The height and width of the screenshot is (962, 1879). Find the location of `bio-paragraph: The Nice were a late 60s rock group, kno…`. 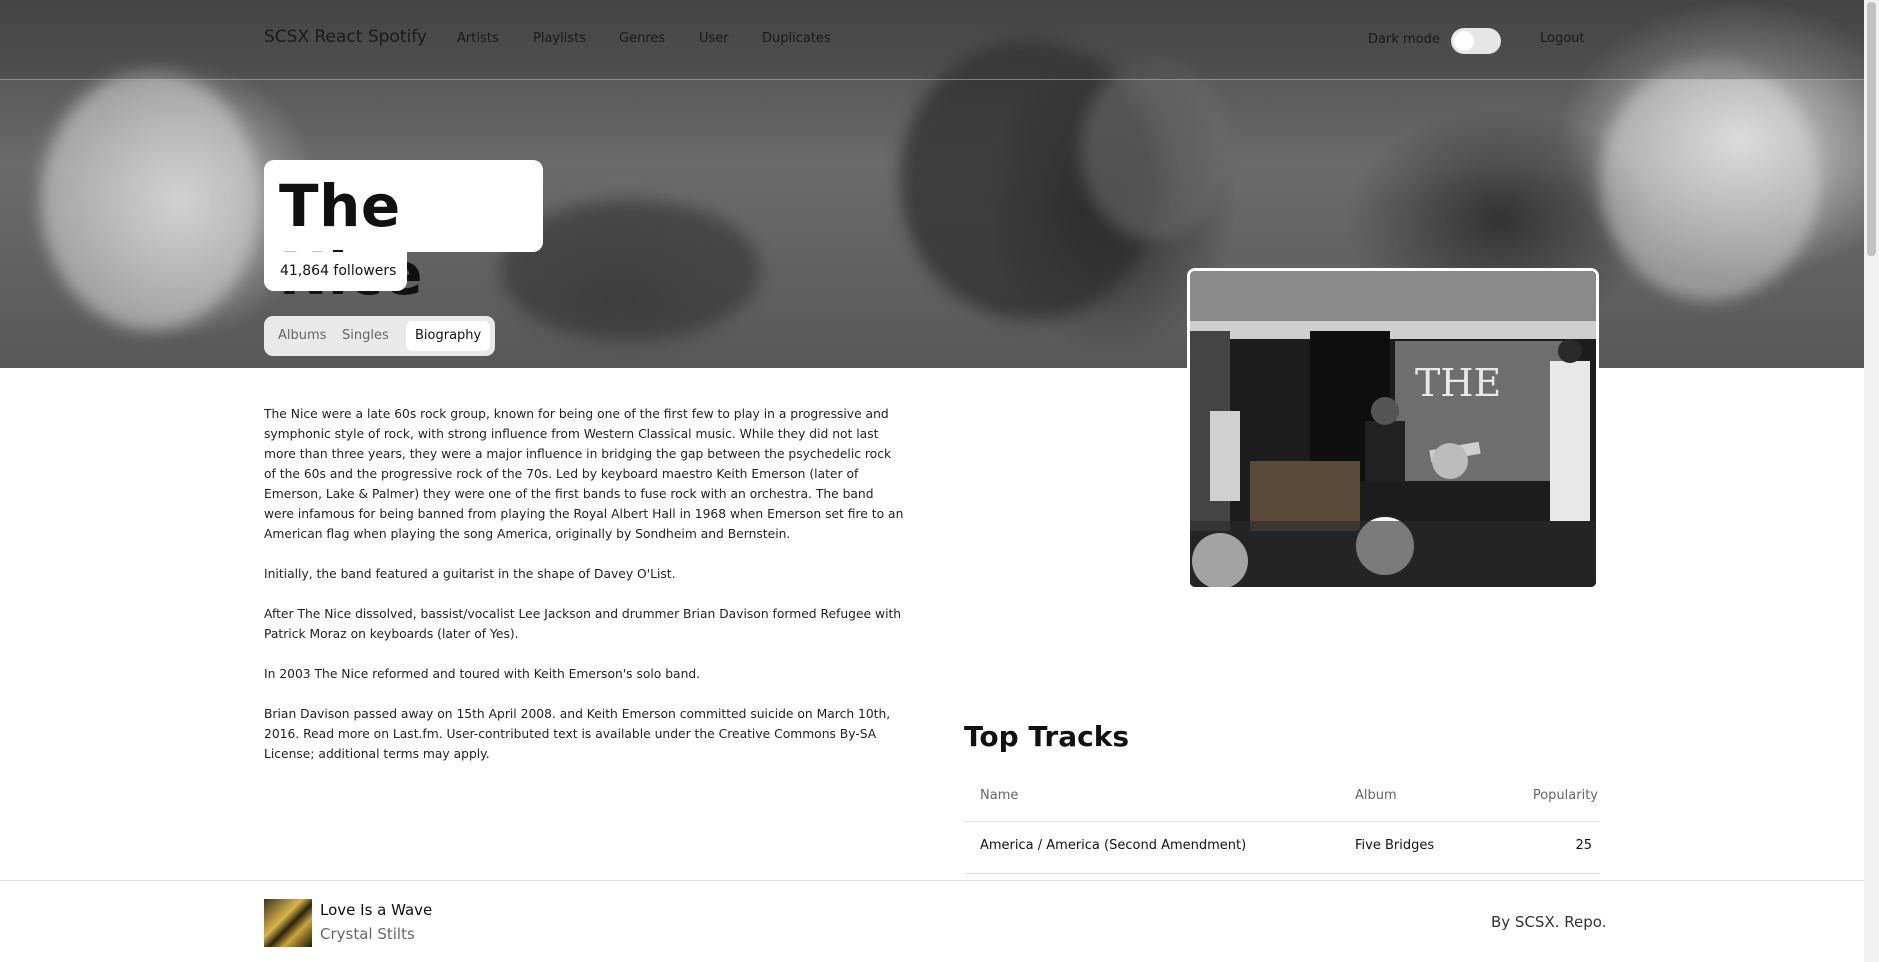

bio-paragraph: The Nice were a late 60s rock group, kno… is located at coordinates (584, 474).